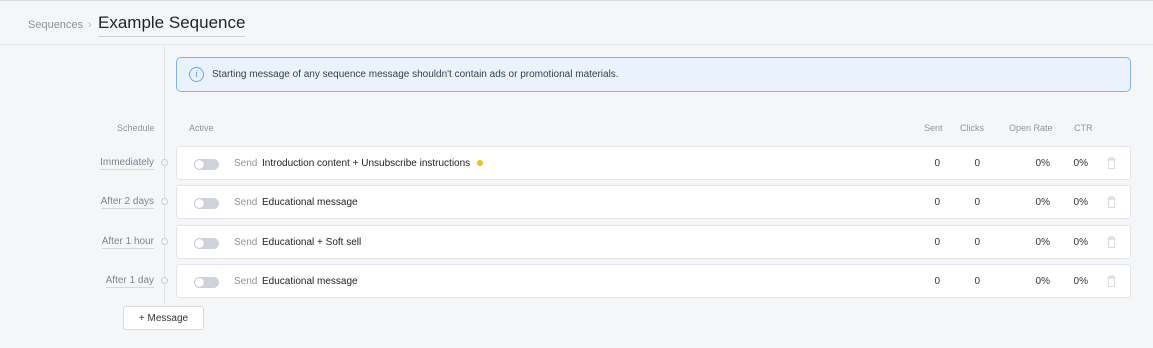 This screenshot has height=348, width=1153. What do you see at coordinates (576, 23) in the screenshot?
I see `page-header: Sequences › Example Sequence` at bounding box center [576, 23].